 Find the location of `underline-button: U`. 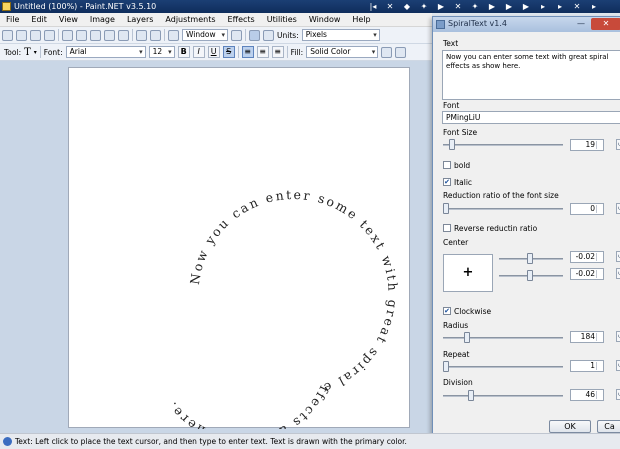

underline-button: U is located at coordinates (213, 52).